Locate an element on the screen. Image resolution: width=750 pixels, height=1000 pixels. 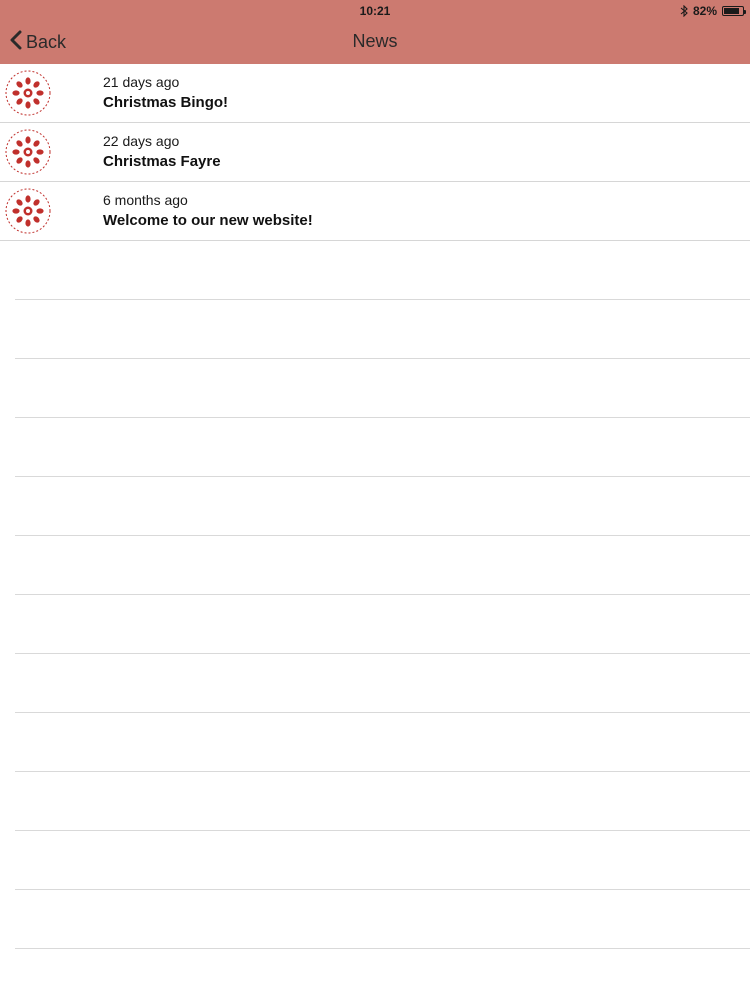
news-item: 22 days ago Christmas Fayre is located at coordinates (375, 152).